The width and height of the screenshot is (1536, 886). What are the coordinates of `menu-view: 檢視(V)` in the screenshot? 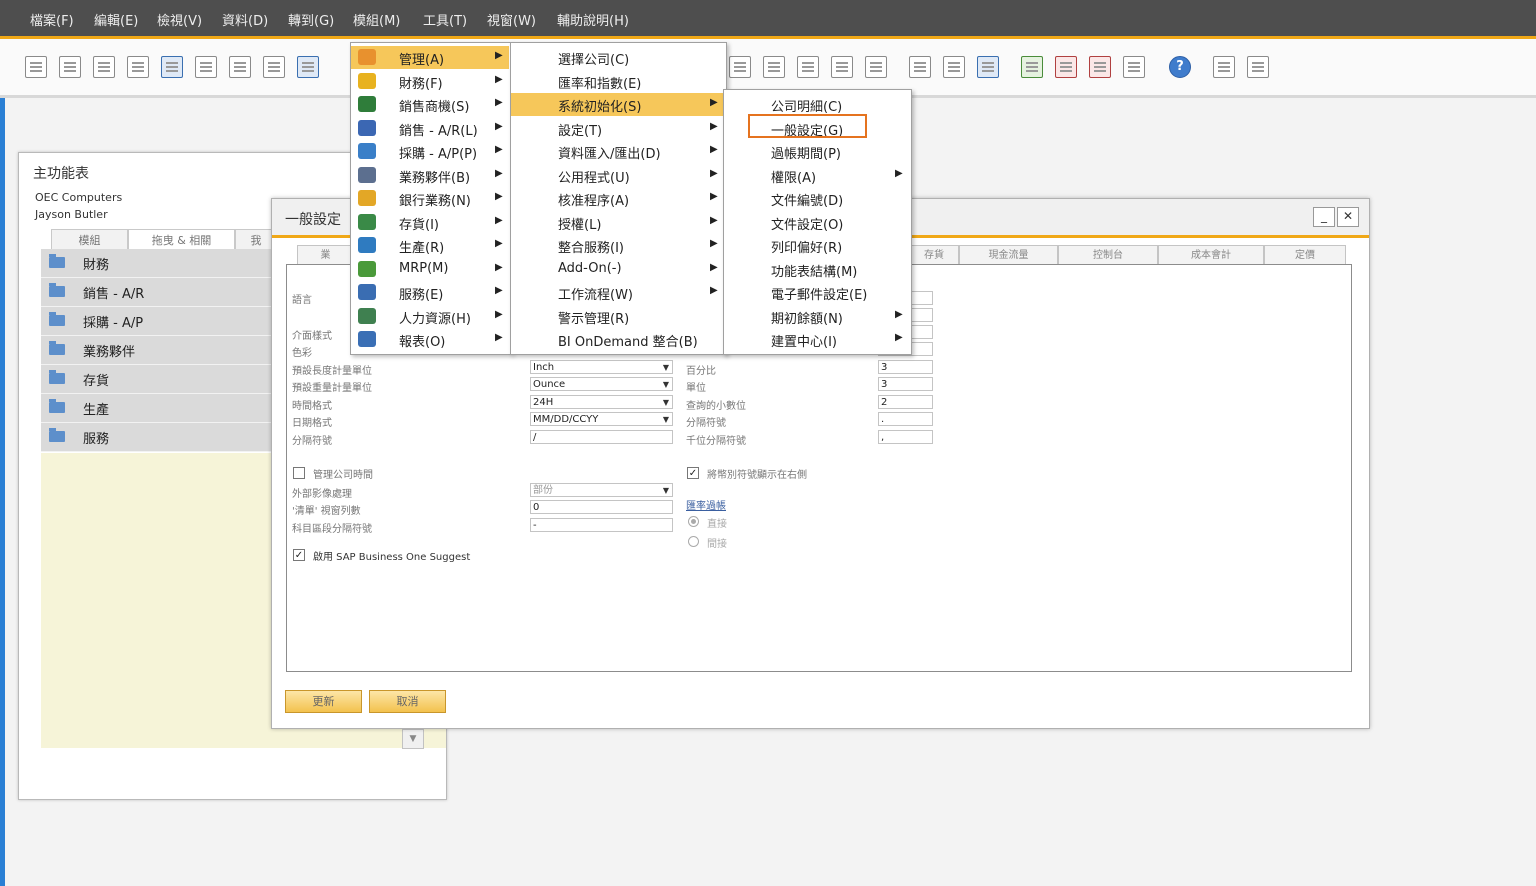 It's located at (179, 19).